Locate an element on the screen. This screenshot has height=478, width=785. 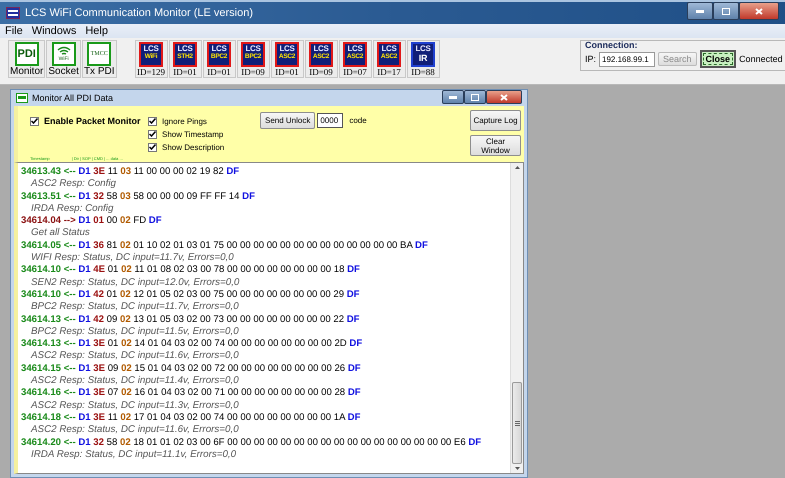
device-button: LCS IR ID=88 is located at coordinates (423, 59).